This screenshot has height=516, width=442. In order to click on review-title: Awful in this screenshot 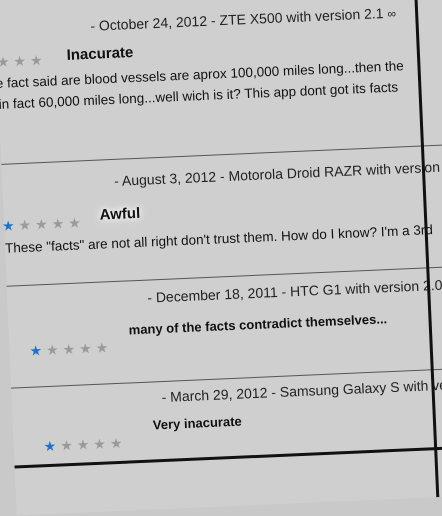, I will do `click(120, 214)`.